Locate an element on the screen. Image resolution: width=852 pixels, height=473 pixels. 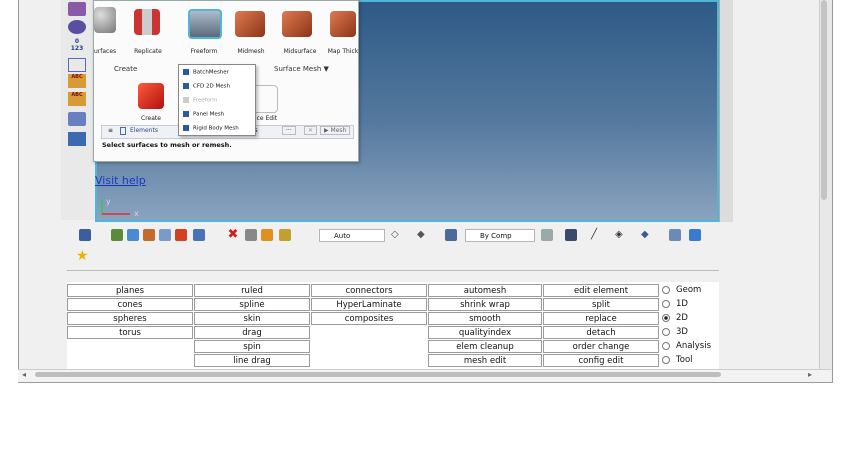
vertical-scroll-thumb is located at coordinates (824, 100).